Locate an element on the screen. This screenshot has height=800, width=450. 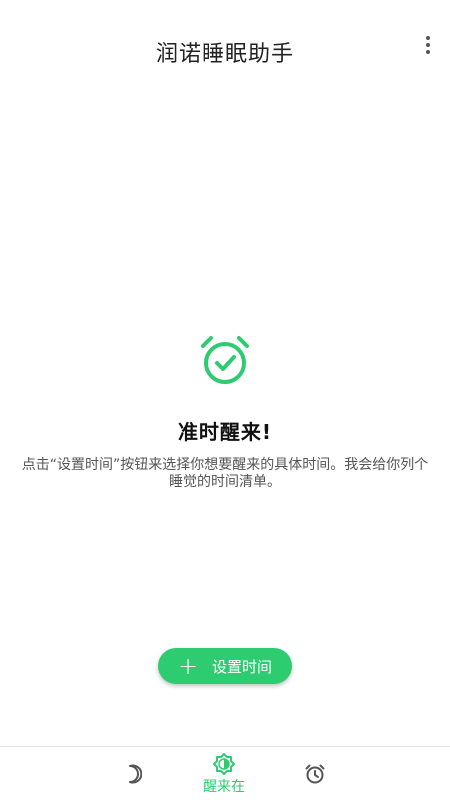
nav-item-alarm is located at coordinates (315, 773).